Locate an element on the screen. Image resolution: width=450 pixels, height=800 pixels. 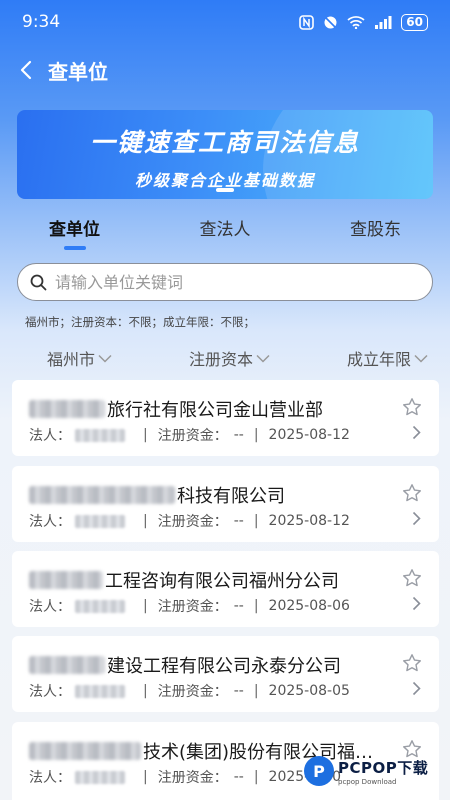
registration-date: 2025-08-05 is located at coordinates (309, 691).